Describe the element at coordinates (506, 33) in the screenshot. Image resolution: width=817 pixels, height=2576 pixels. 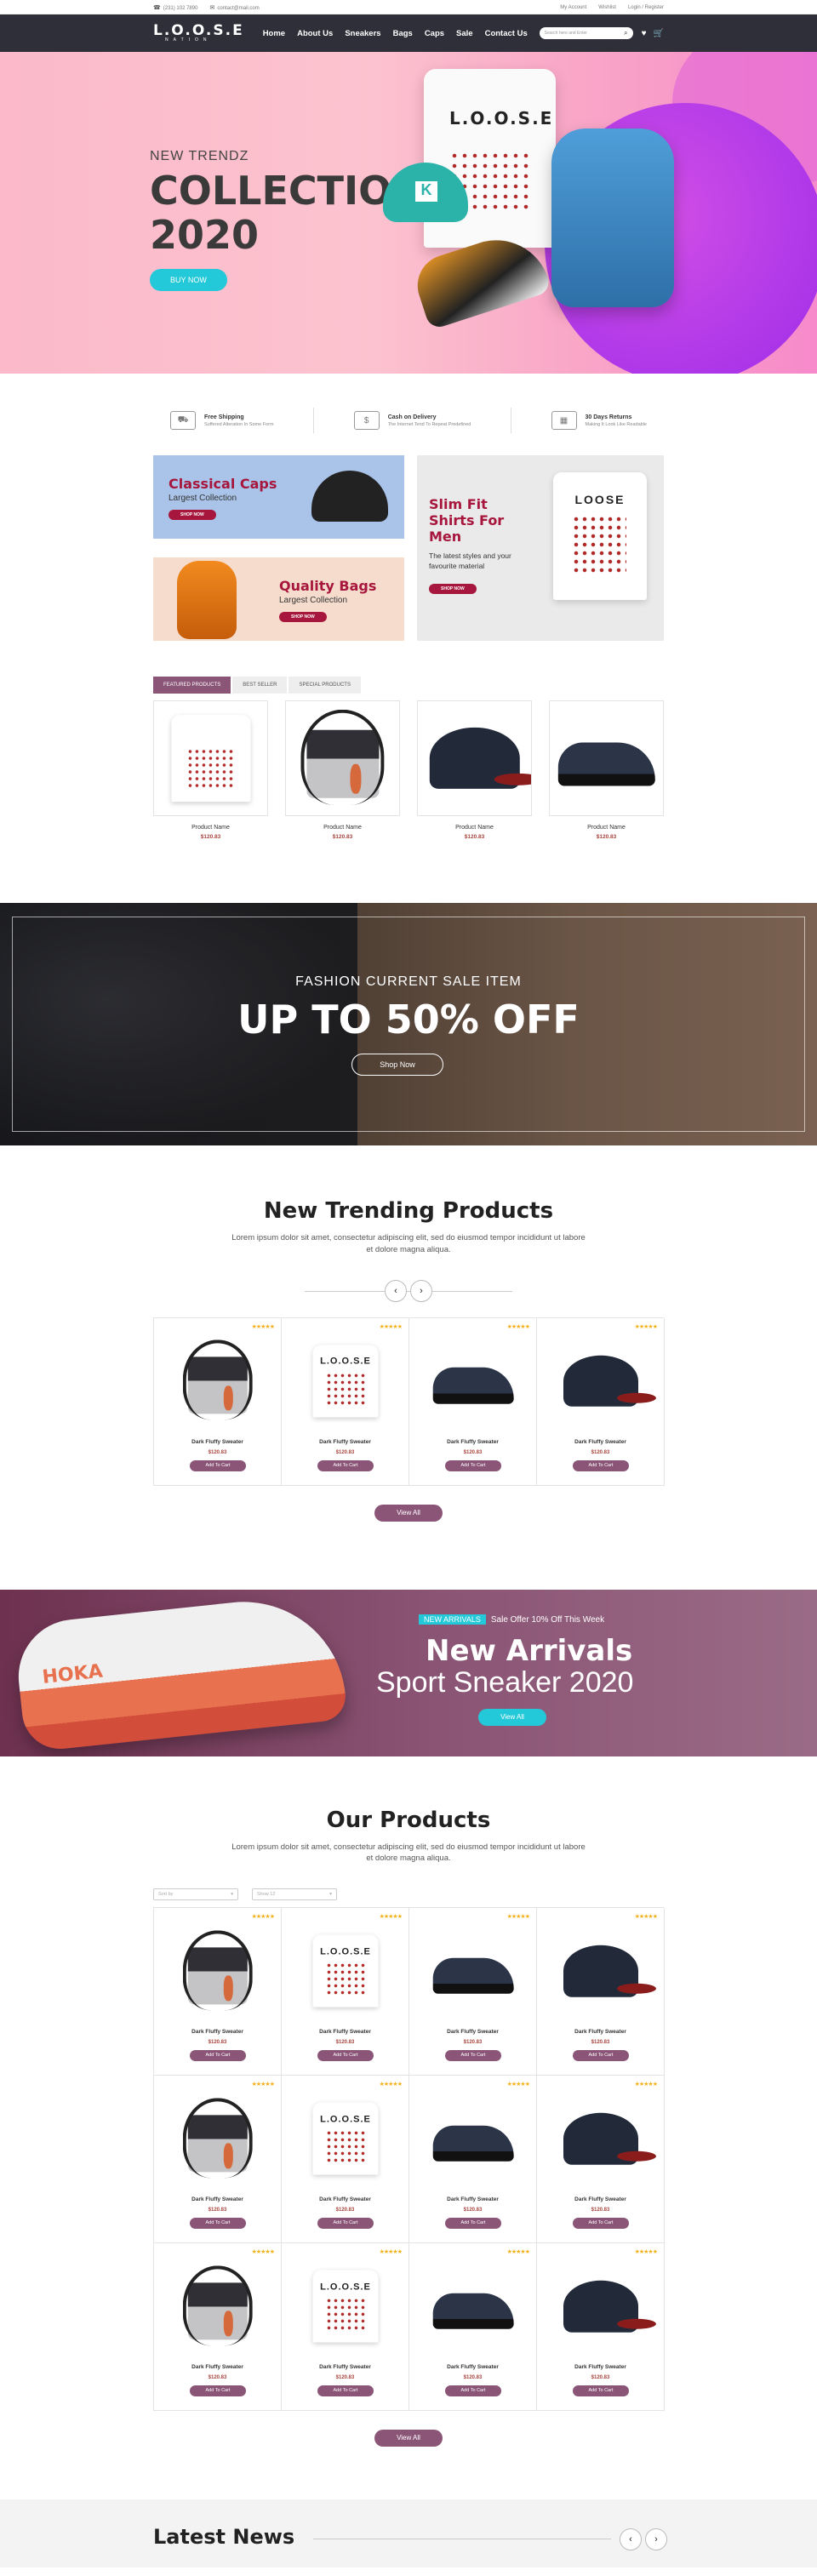
I see `nav-contact: Contact Us` at that location.